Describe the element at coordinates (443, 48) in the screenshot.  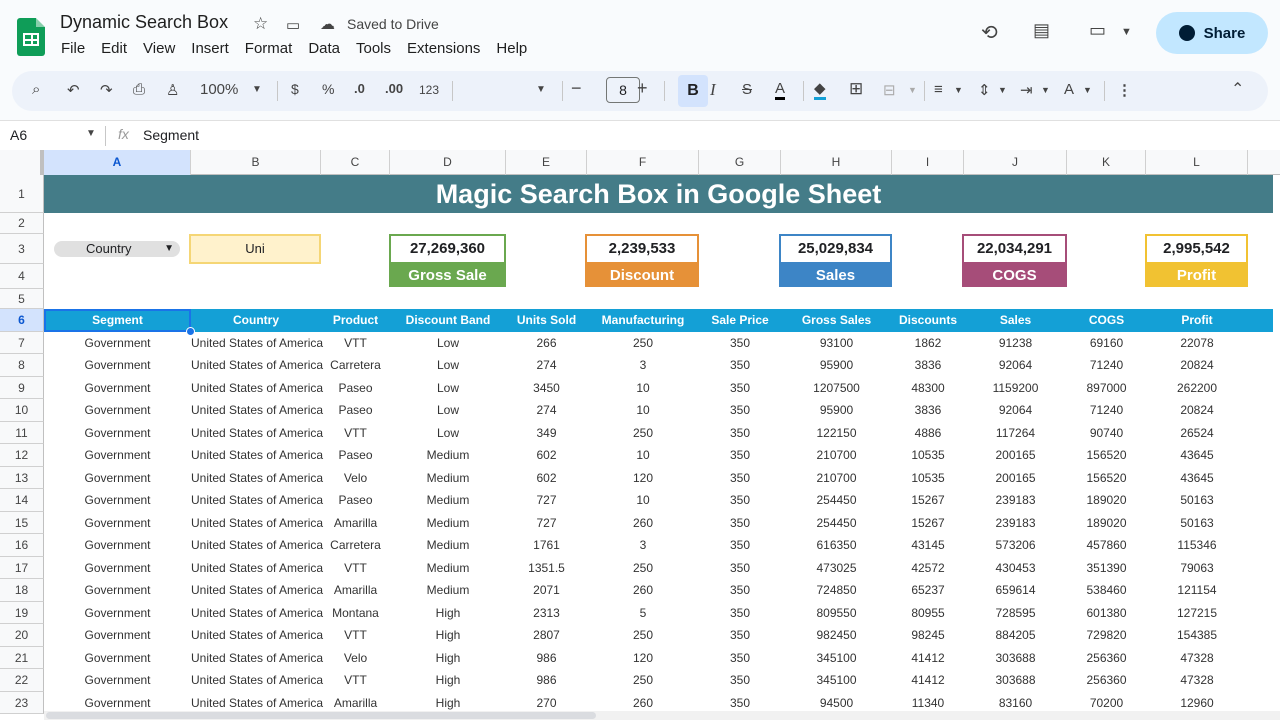
I see `menu-extensions: Extensions` at that location.